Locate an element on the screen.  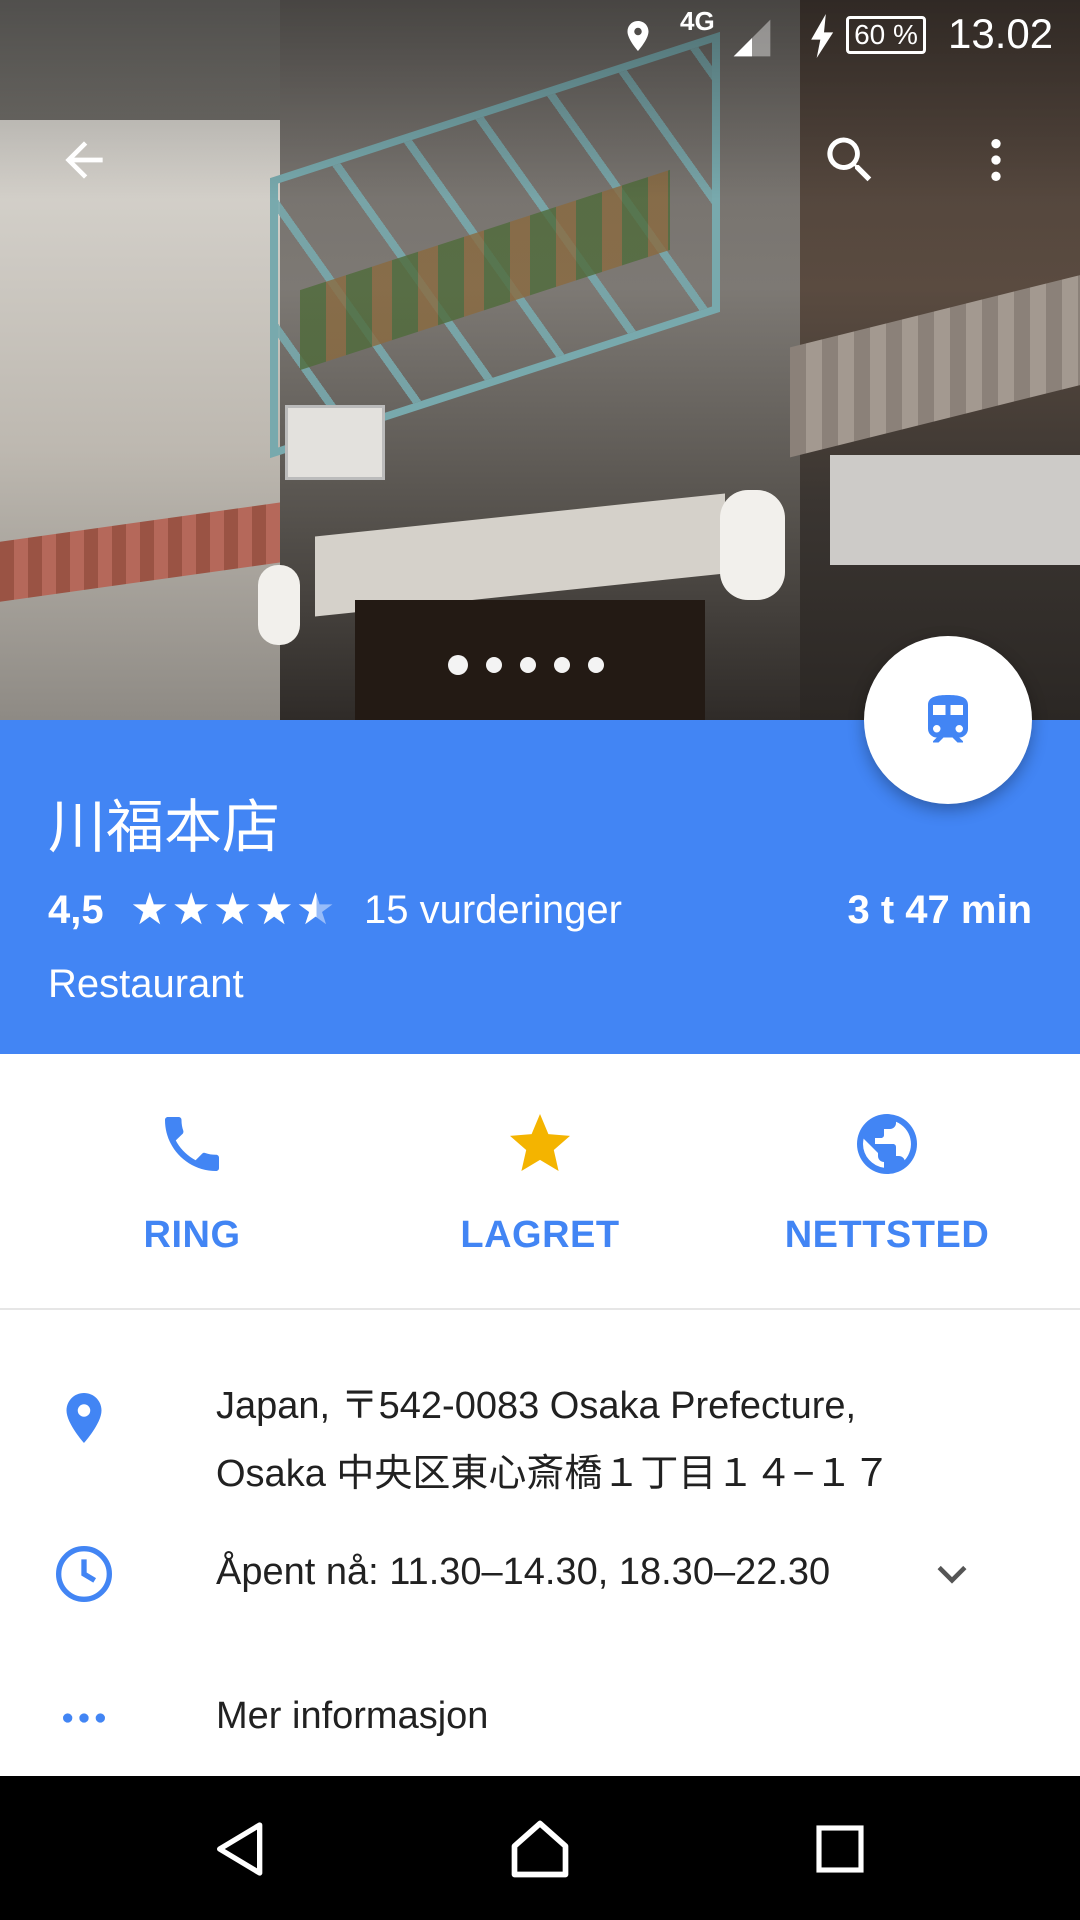
travel-time: 3 t 47 min is located at coordinates (939, 910).